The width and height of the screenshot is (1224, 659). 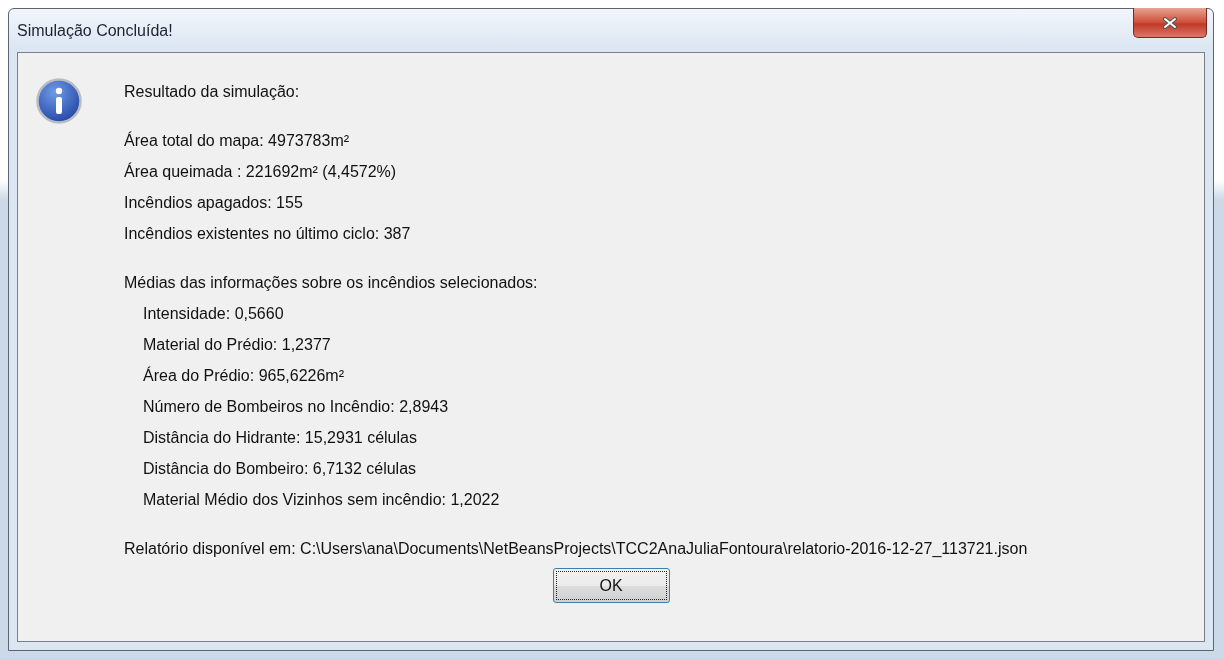 What do you see at coordinates (280, 438) in the screenshot?
I see `average-line: Distância do Hidrante: 15,2931 células` at bounding box center [280, 438].